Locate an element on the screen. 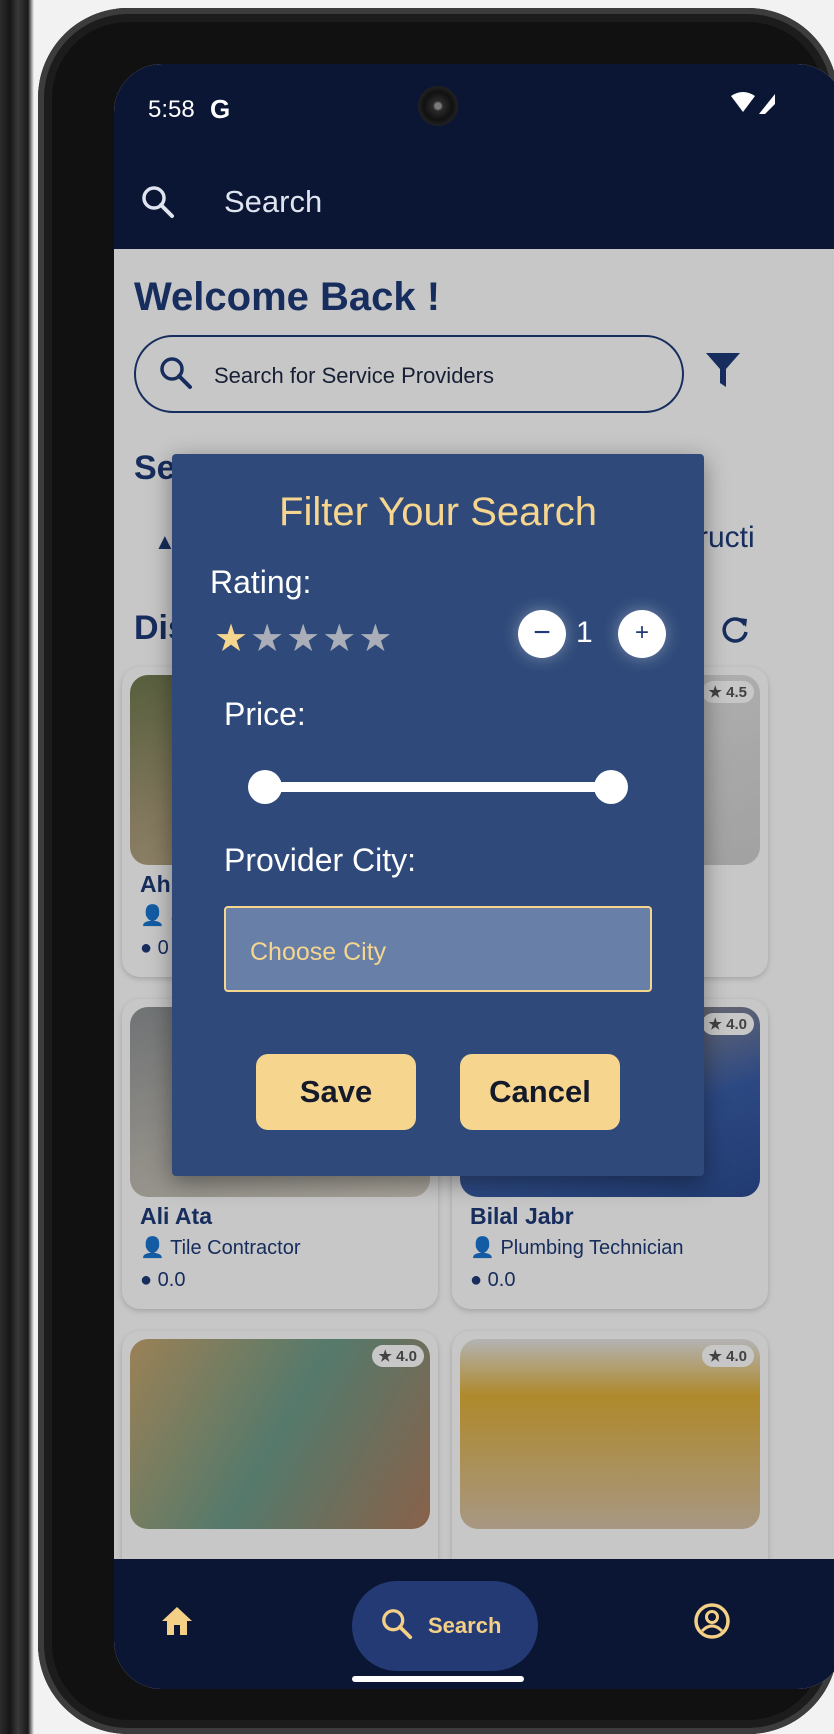 The height and width of the screenshot is (1734, 834). city-placeholder: Choose City is located at coordinates (318, 952).